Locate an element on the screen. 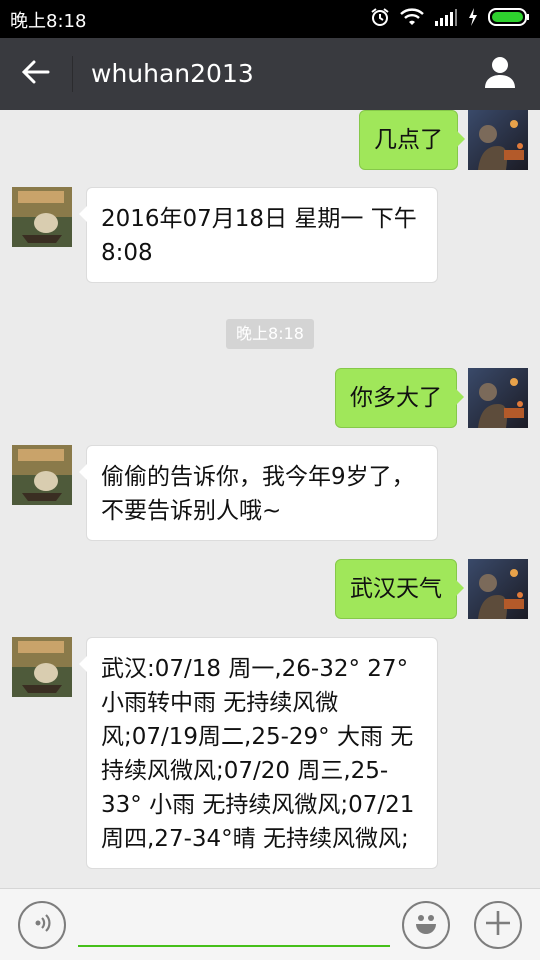 Image resolution: width=540 pixels, height=960 pixels. message-text: 偷偷的告诉你，我今年9岁了，不要告诉别人哦~ is located at coordinates (258, 494).